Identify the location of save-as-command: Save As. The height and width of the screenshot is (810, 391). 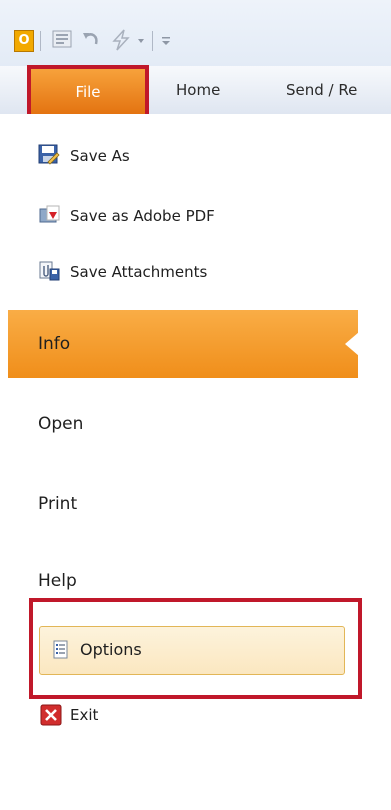
(100, 156).